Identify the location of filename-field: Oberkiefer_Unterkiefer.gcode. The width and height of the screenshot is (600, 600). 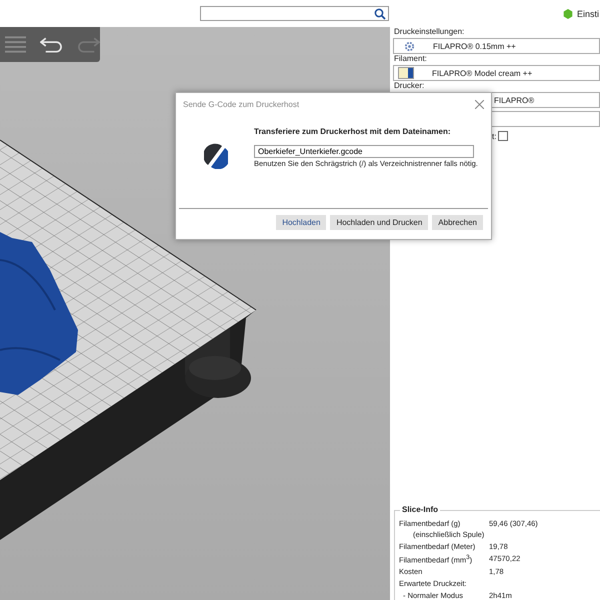
(364, 151).